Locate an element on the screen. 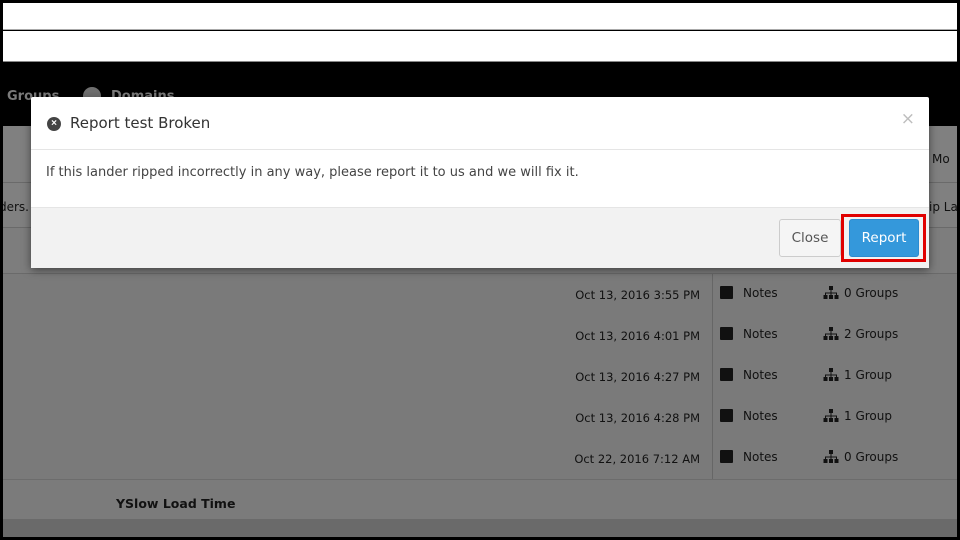 Image resolution: width=960 pixels, height=540 pixels. header-edge-text: Mo is located at coordinates (941, 159).